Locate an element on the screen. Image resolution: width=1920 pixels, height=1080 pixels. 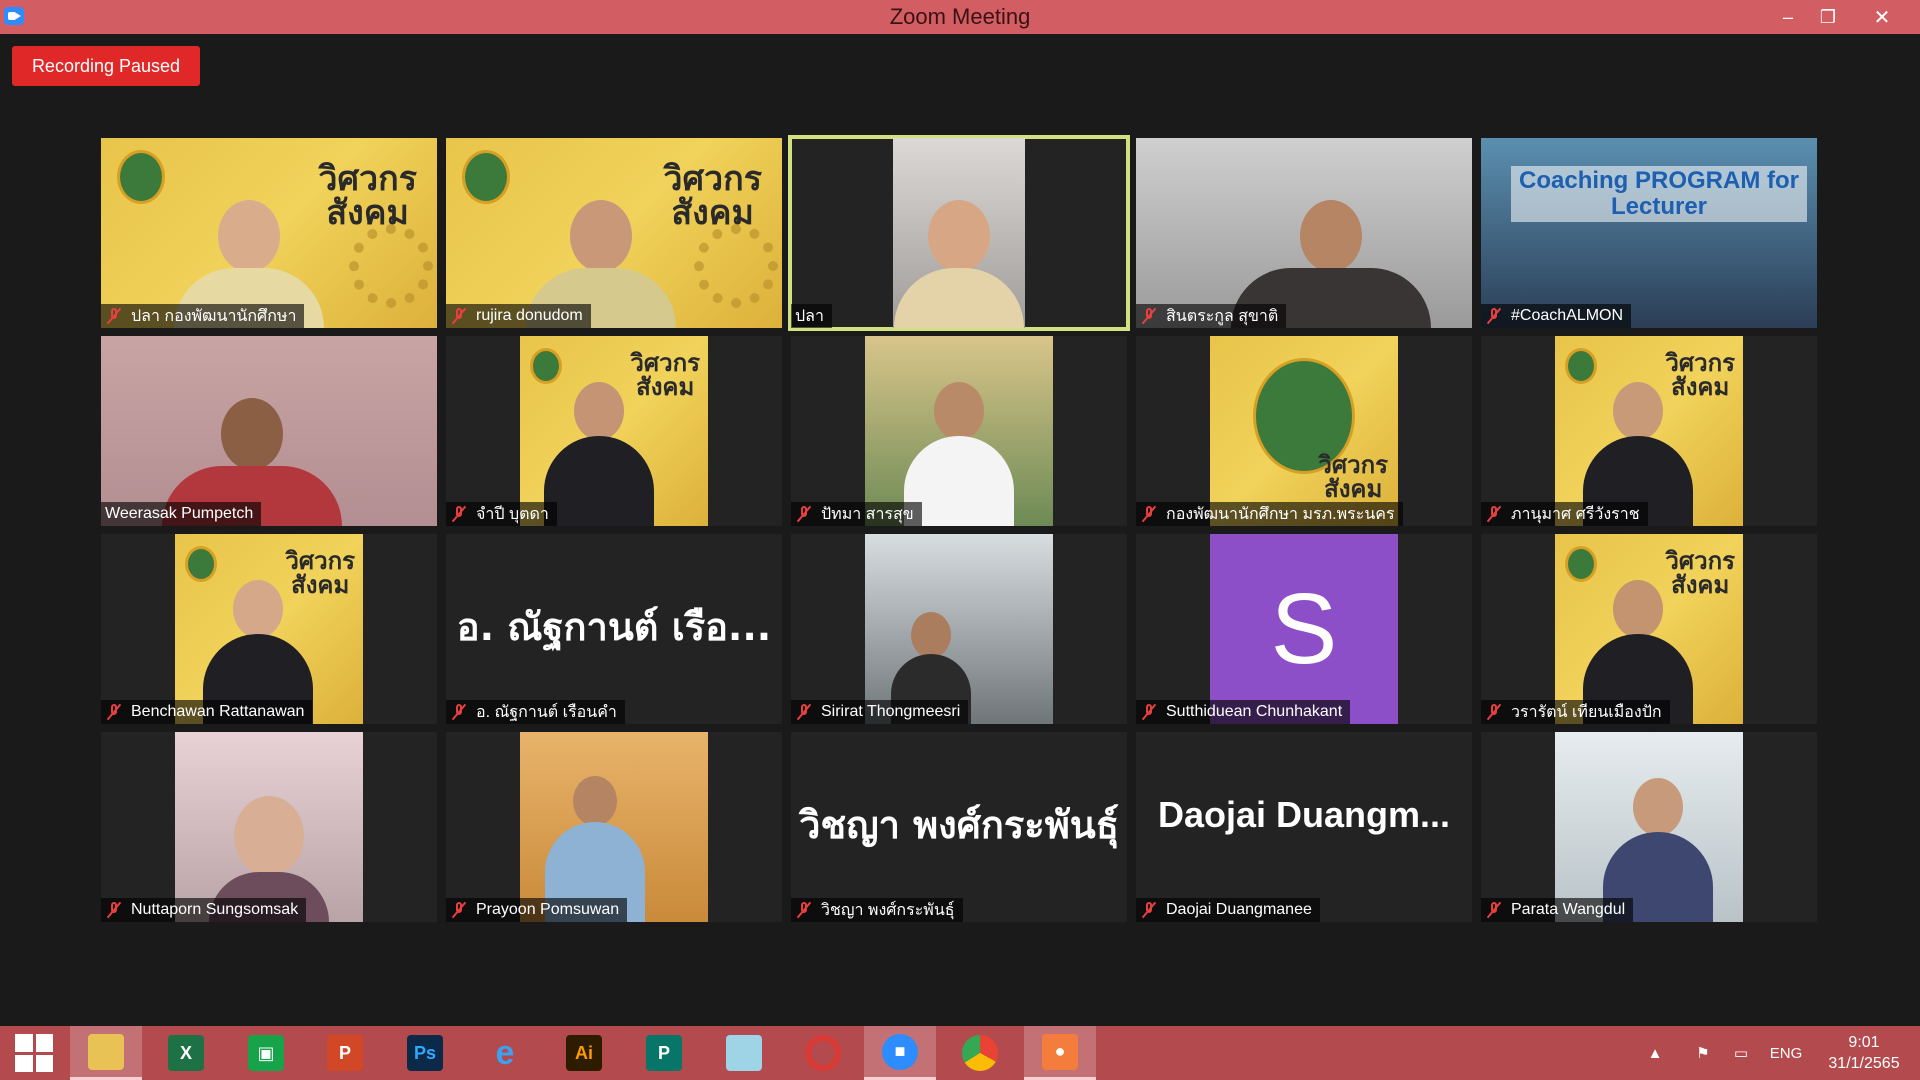
publisher-icon: P is located at coordinates (664, 1053).